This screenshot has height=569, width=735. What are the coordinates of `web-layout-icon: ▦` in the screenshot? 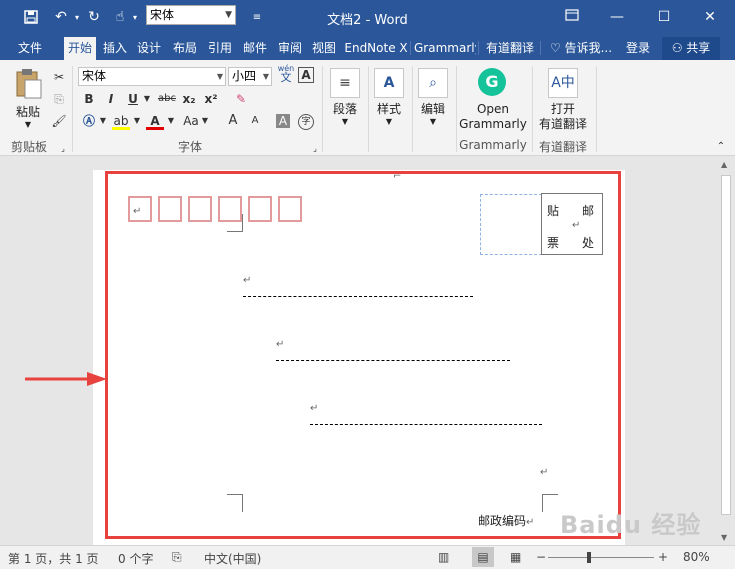 It's located at (515, 557).